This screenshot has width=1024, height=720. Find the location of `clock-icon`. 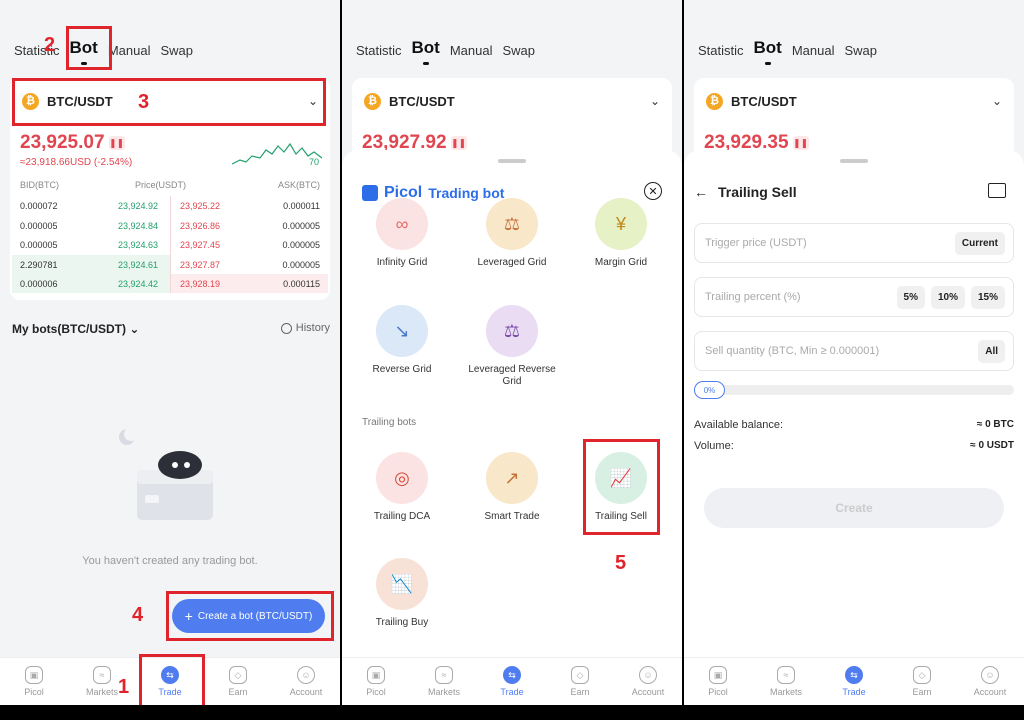

clock-icon is located at coordinates (286, 328).